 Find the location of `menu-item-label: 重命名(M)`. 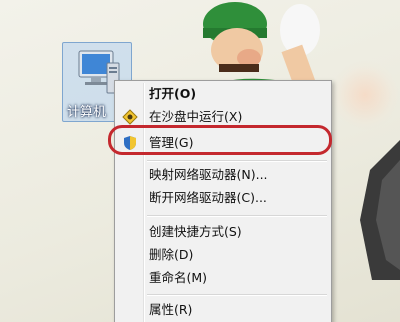

menu-item-label: 重命名(M) is located at coordinates (178, 277).